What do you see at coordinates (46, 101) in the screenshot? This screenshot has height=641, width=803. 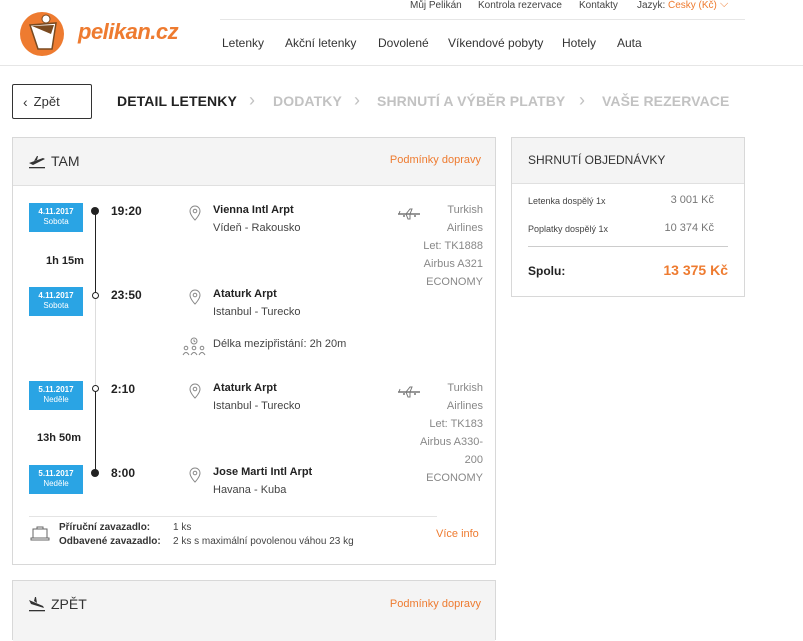 I see `back-label: Zpět` at bounding box center [46, 101].